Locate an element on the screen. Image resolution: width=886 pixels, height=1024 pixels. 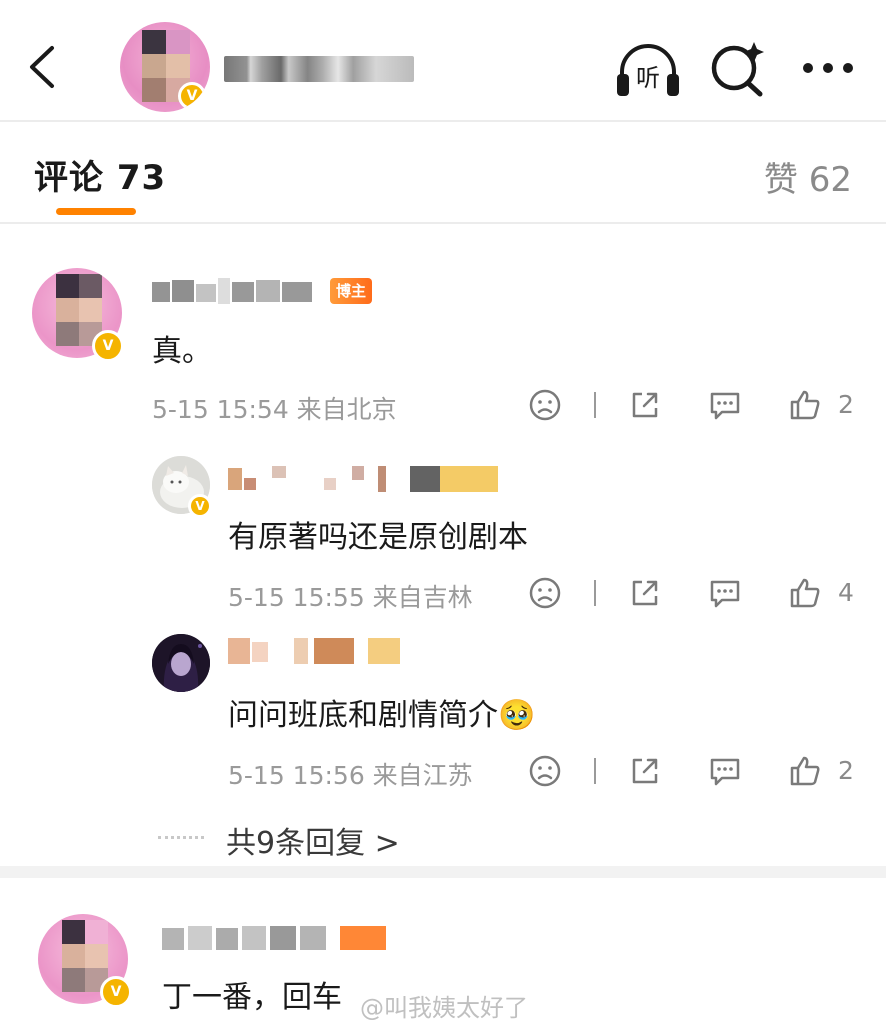
watermark: @叫我姨太好了 is located at coordinates (444, 1008).